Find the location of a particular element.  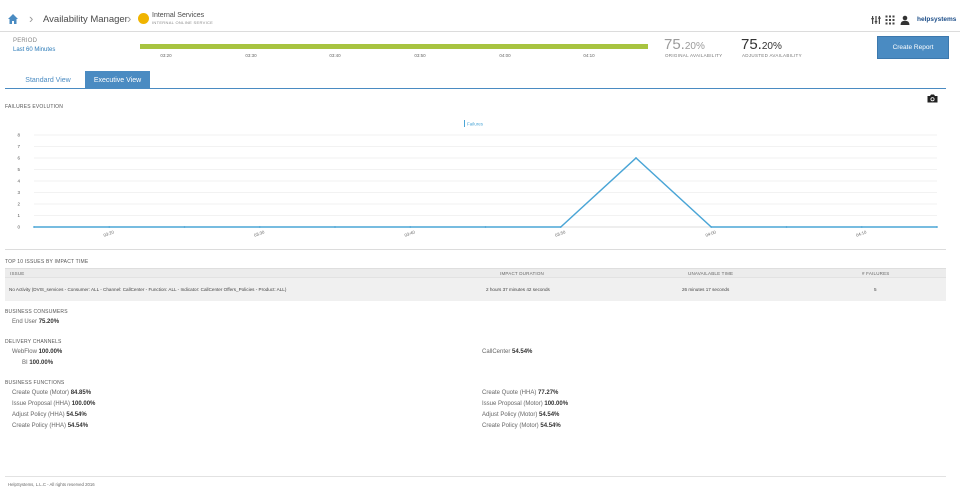

function-item: Create Quote (HHA) 77.27% is located at coordinates (520, 393).